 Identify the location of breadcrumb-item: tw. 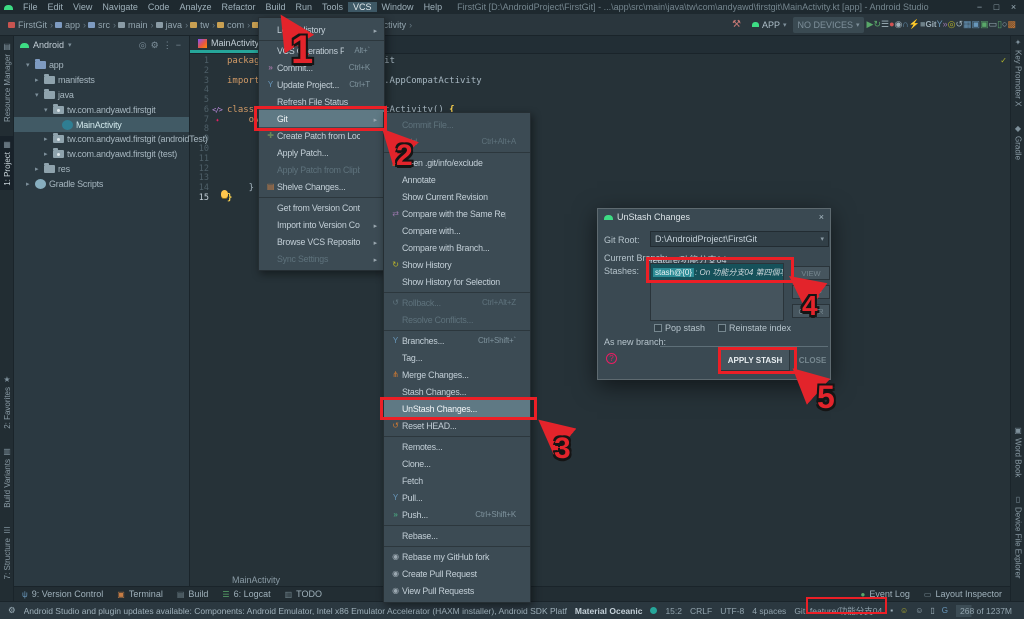
(202, 25).